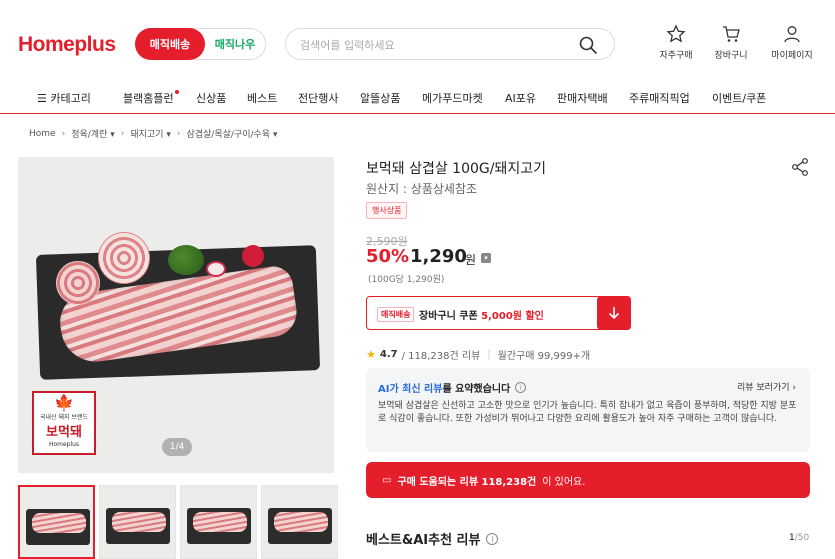 The image size is (835, 559). What do you see at coordinates (452, 387) in the screenshot?
I see `ai-summary-title: AI가 최신 리뷰를 요약했습니다 i` at bounding box center [452, 387].